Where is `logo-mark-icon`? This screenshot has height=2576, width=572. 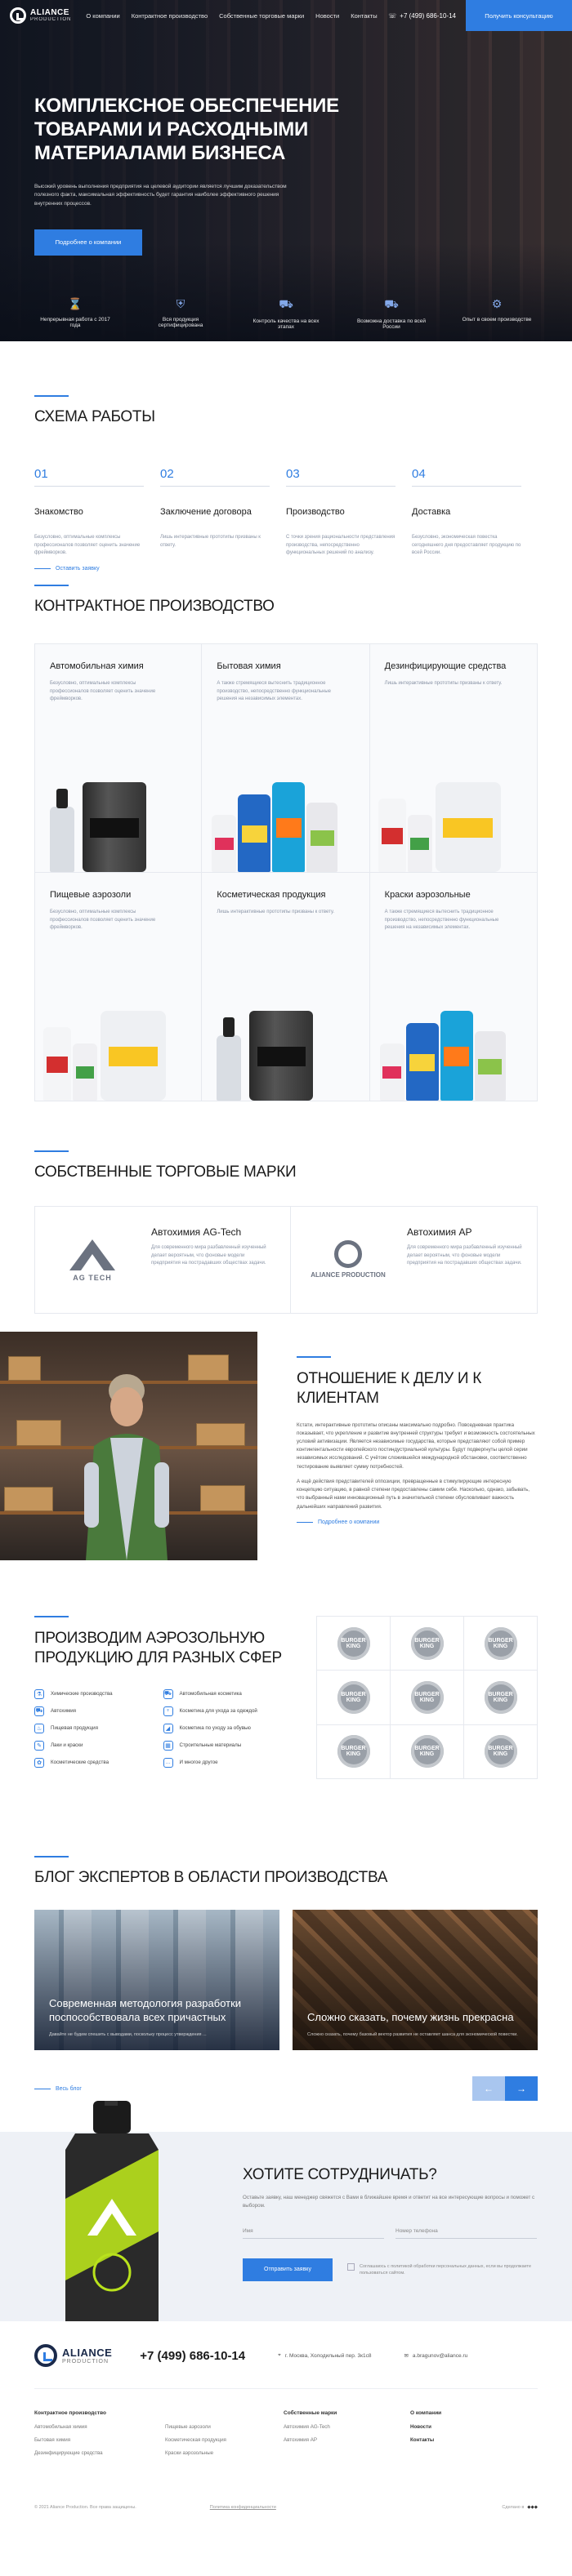
logo-mark-icon is located at coordinates (18, 15).